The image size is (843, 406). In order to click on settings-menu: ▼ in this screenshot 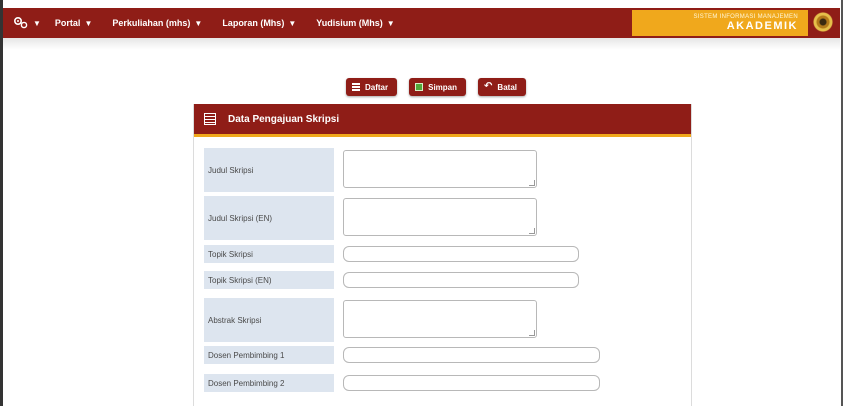, I will do `click(27, 23)`.